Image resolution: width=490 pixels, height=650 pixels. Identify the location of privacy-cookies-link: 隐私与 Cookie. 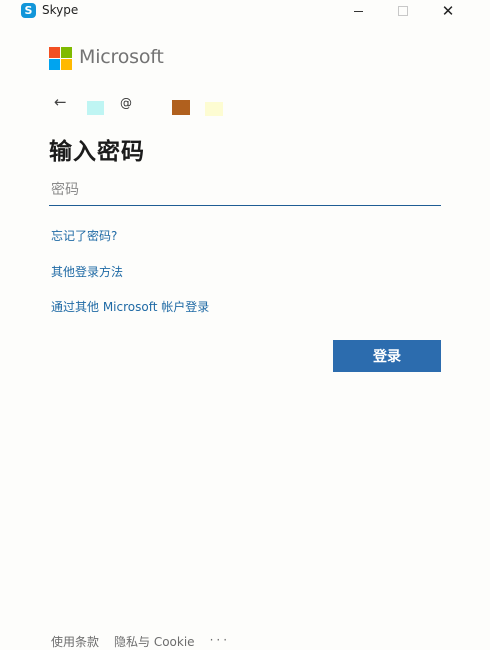
(154, 641).